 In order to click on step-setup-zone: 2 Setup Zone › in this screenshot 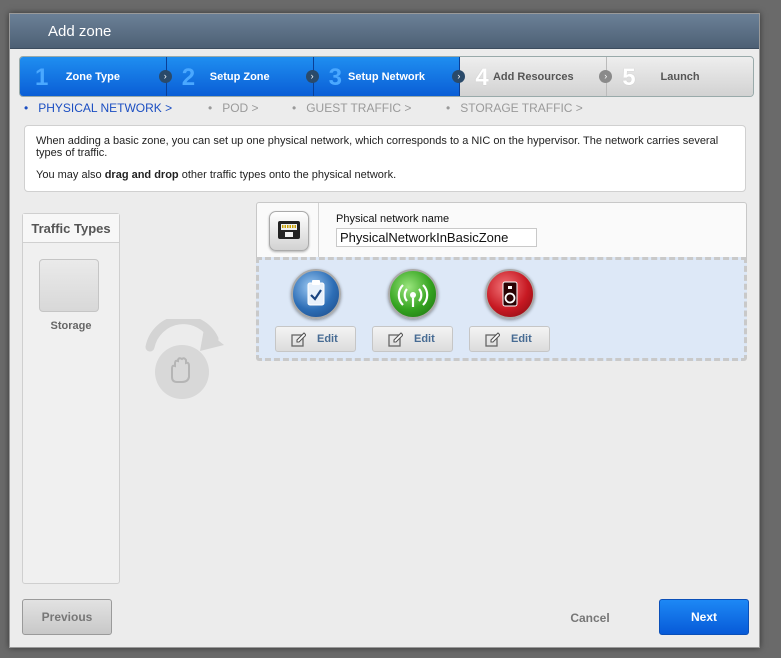, I will do `click(242, 76)`.